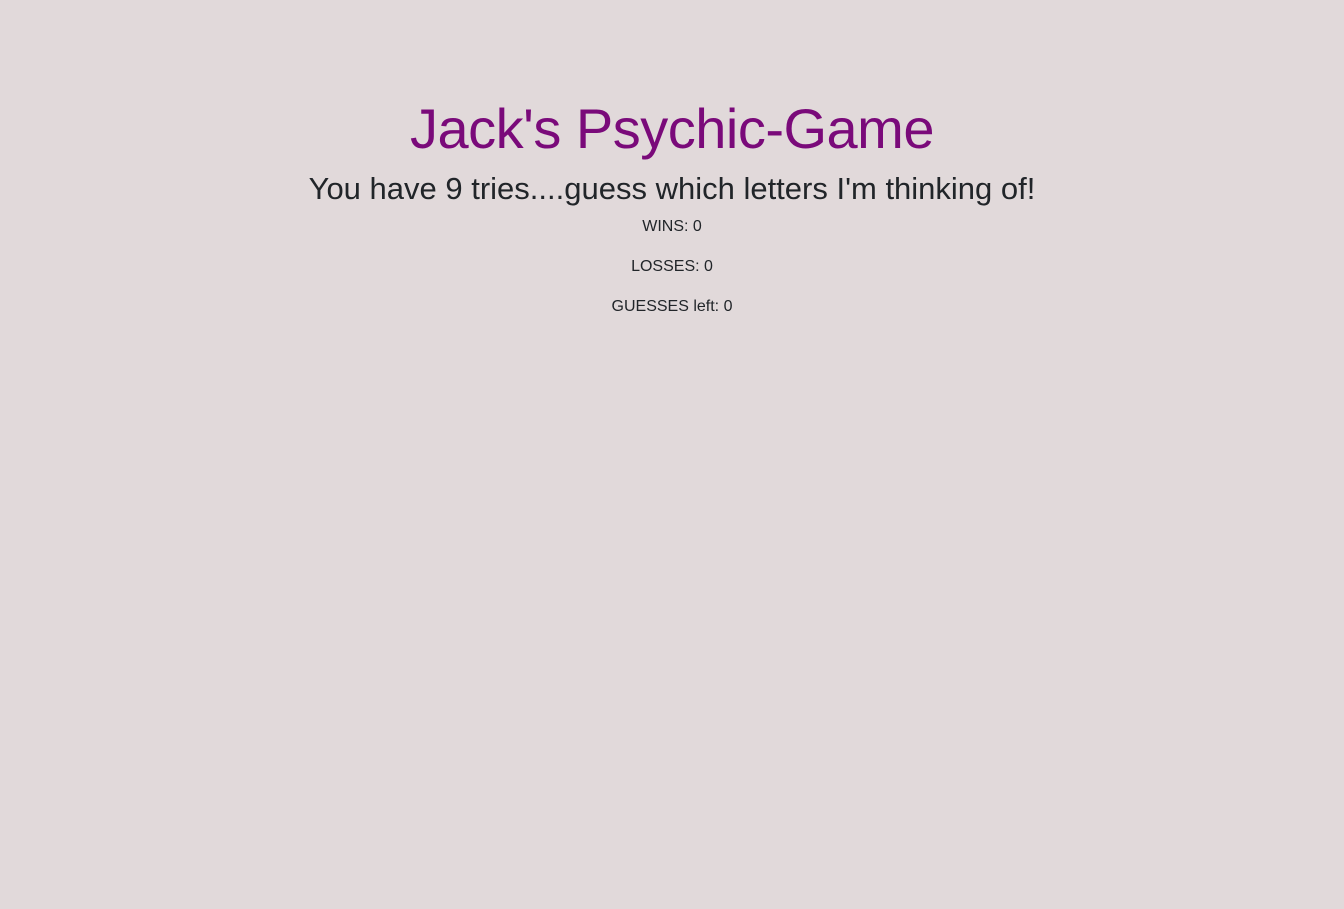  Describe the element at coordinates (672, 306) in the screenshot. I see `guesses-left-counter: GUESSES left: 0` at that location.